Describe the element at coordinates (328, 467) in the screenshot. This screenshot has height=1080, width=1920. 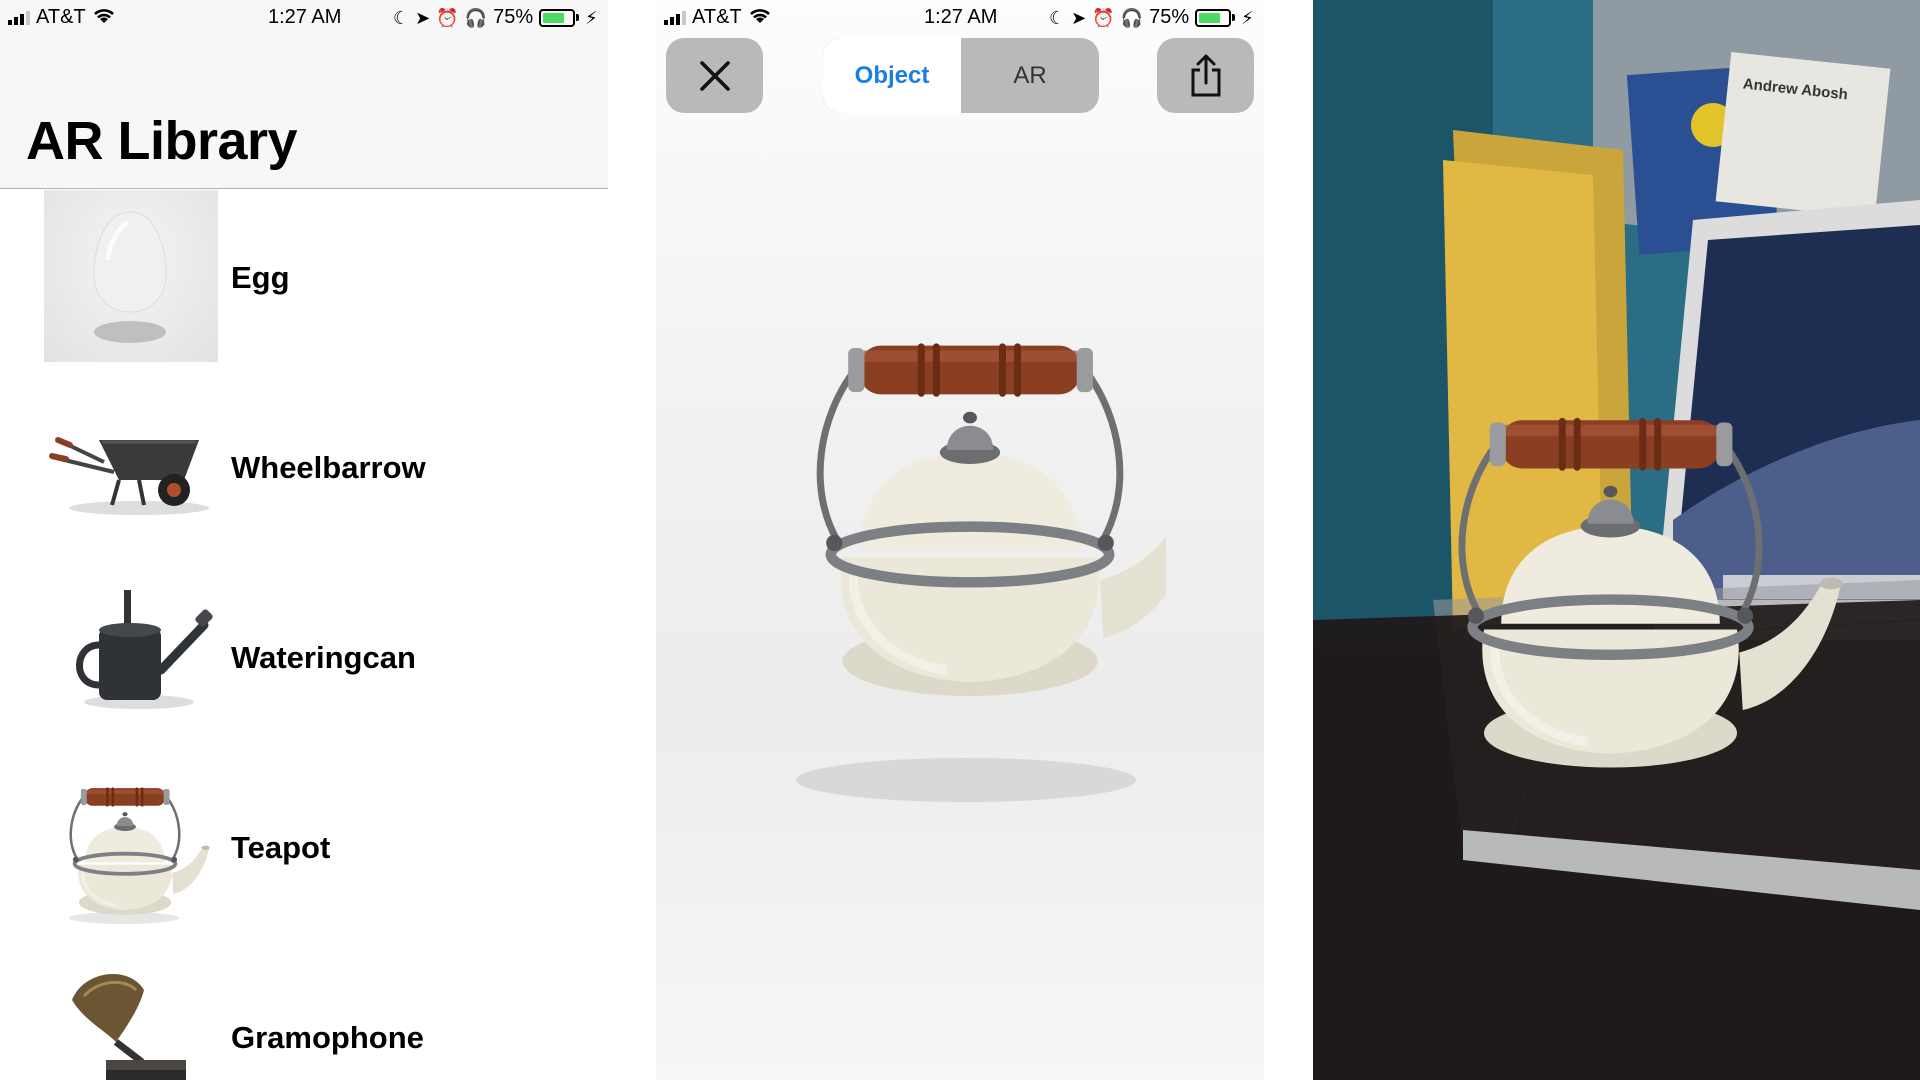
I see `list-item-label: Wheelbarrow` at that location.